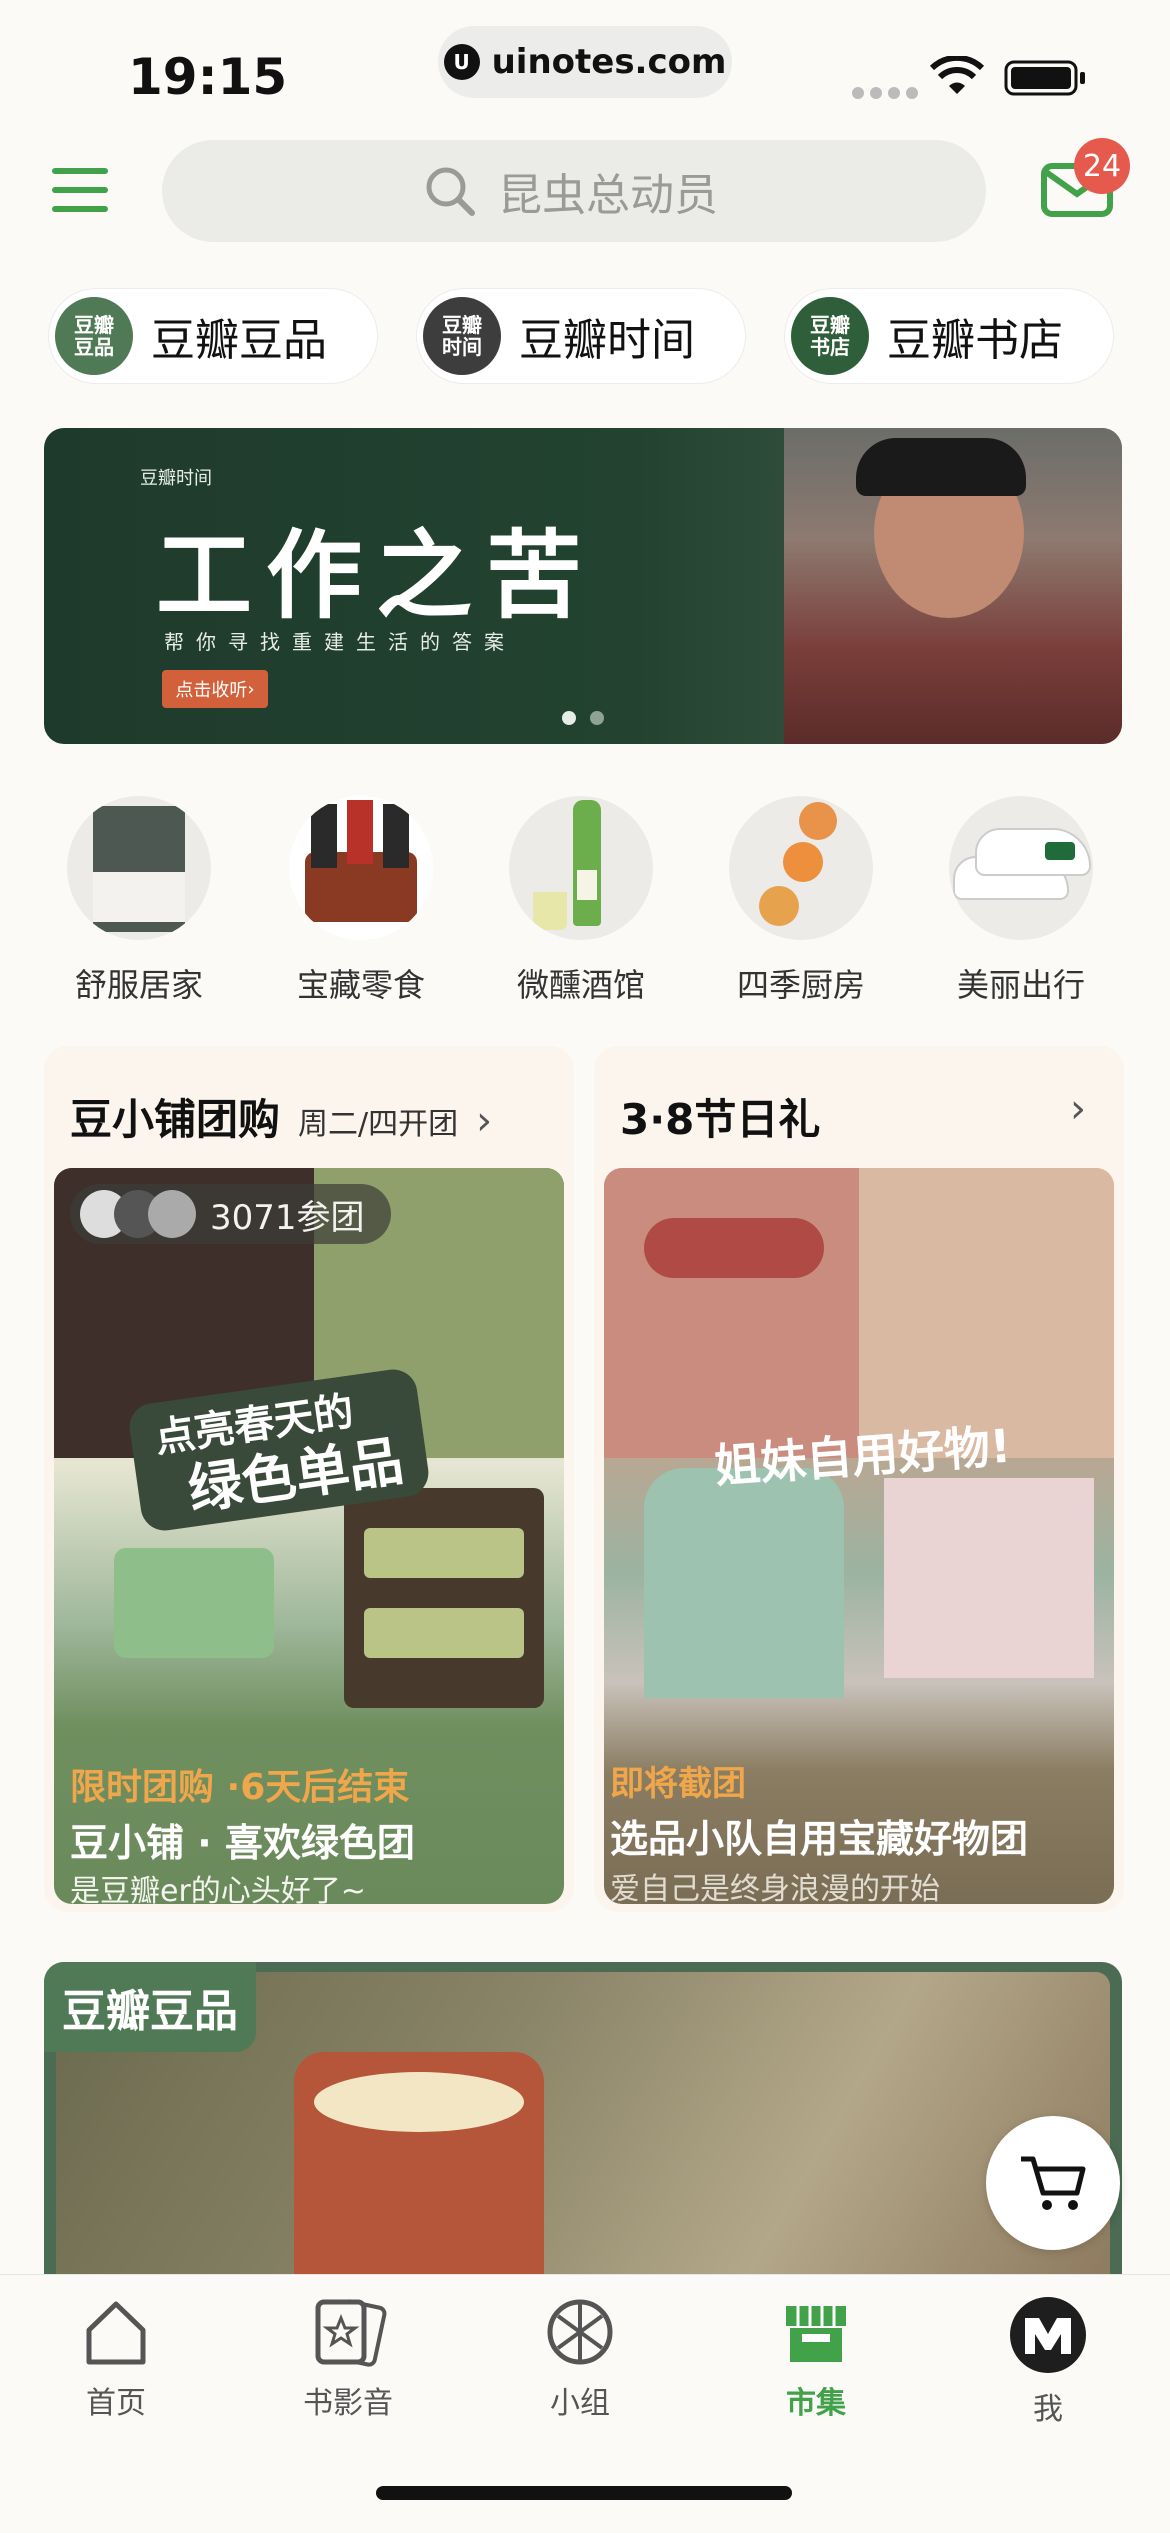 Image resolution: width=1170 pixels, height=2533 pixels. What do you see at coordinates (860, 1116) in the screenshot?
I see `holiday-header: 3·8节日礼 ›` at bounding box center [860, 1116].